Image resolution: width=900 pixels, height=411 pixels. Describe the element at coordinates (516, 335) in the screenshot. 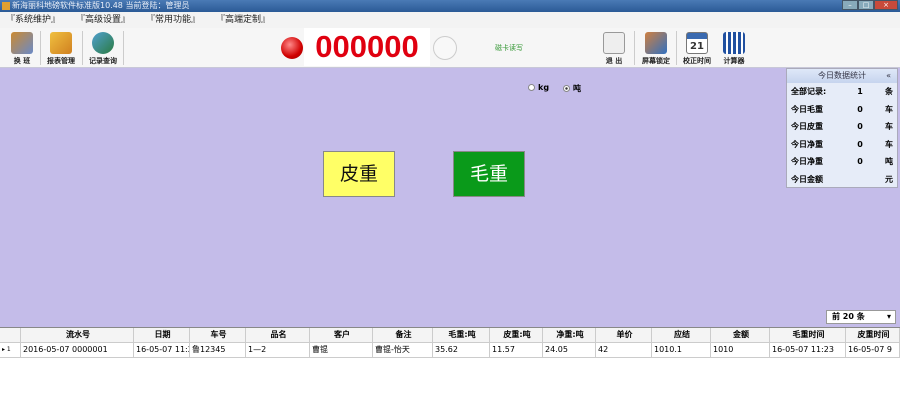

I see `column-header: 皮重:吨` at that location.